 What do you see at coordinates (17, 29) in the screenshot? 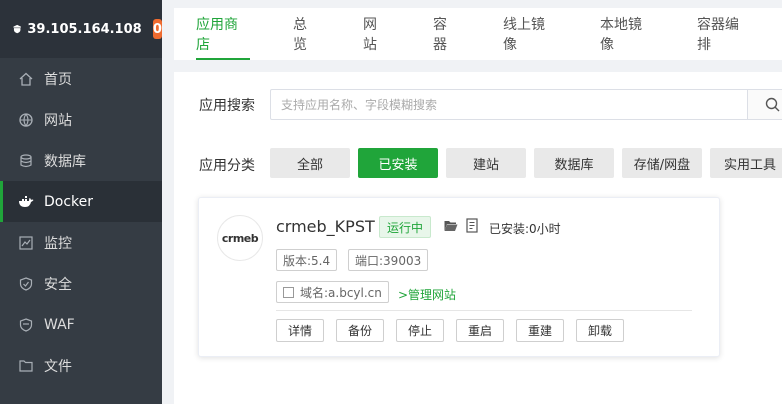
I see `server-logo-icon` at bounding box center [17, 29].